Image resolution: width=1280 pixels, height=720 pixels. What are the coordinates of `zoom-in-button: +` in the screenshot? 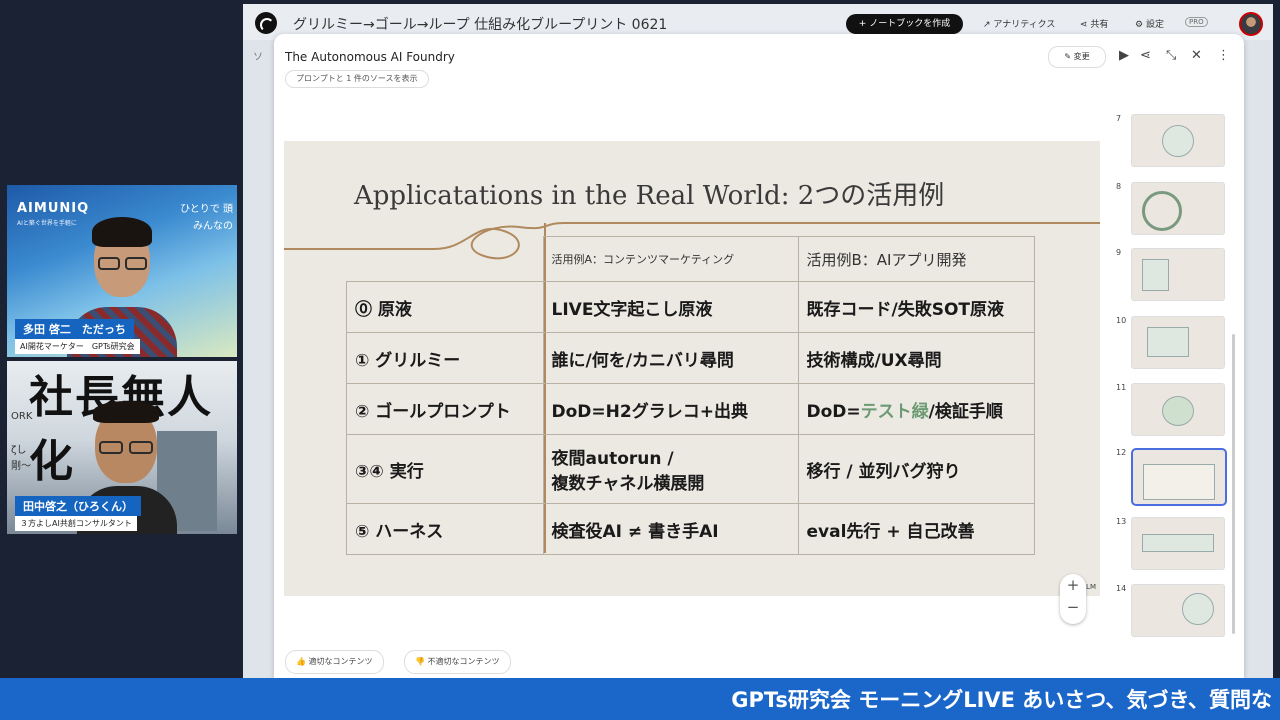 It's located at (1073, 585).